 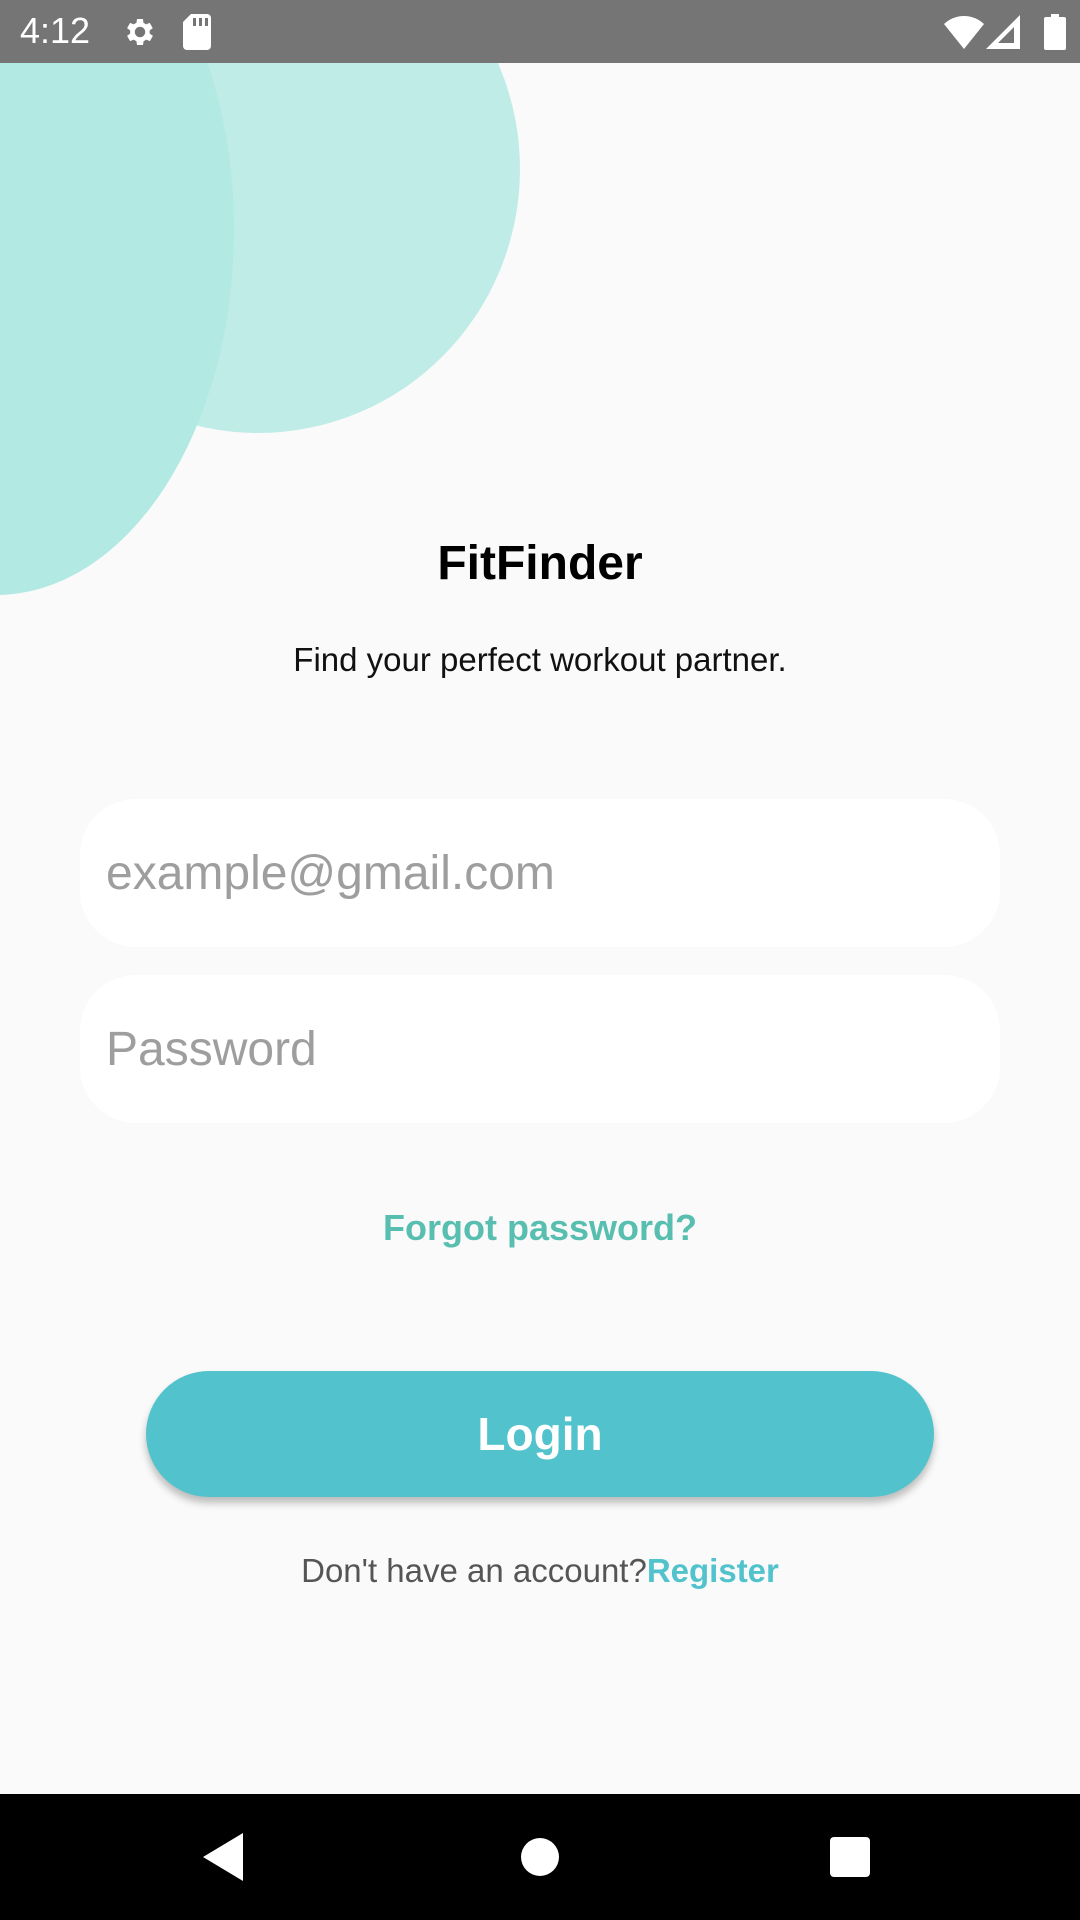 I want to click on home-icon, so click(x=540, y=1857).